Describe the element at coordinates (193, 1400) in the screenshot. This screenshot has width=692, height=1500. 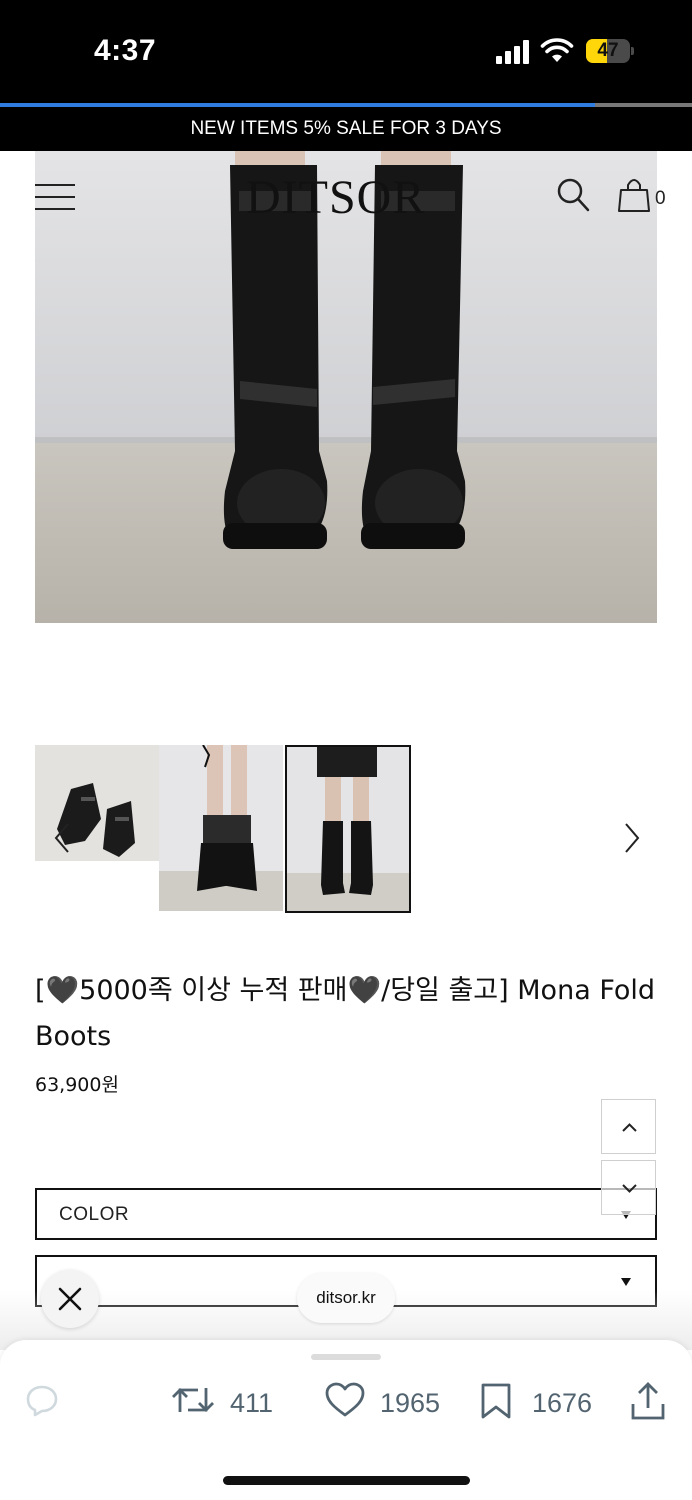
I see `retweet-icon` at that location.